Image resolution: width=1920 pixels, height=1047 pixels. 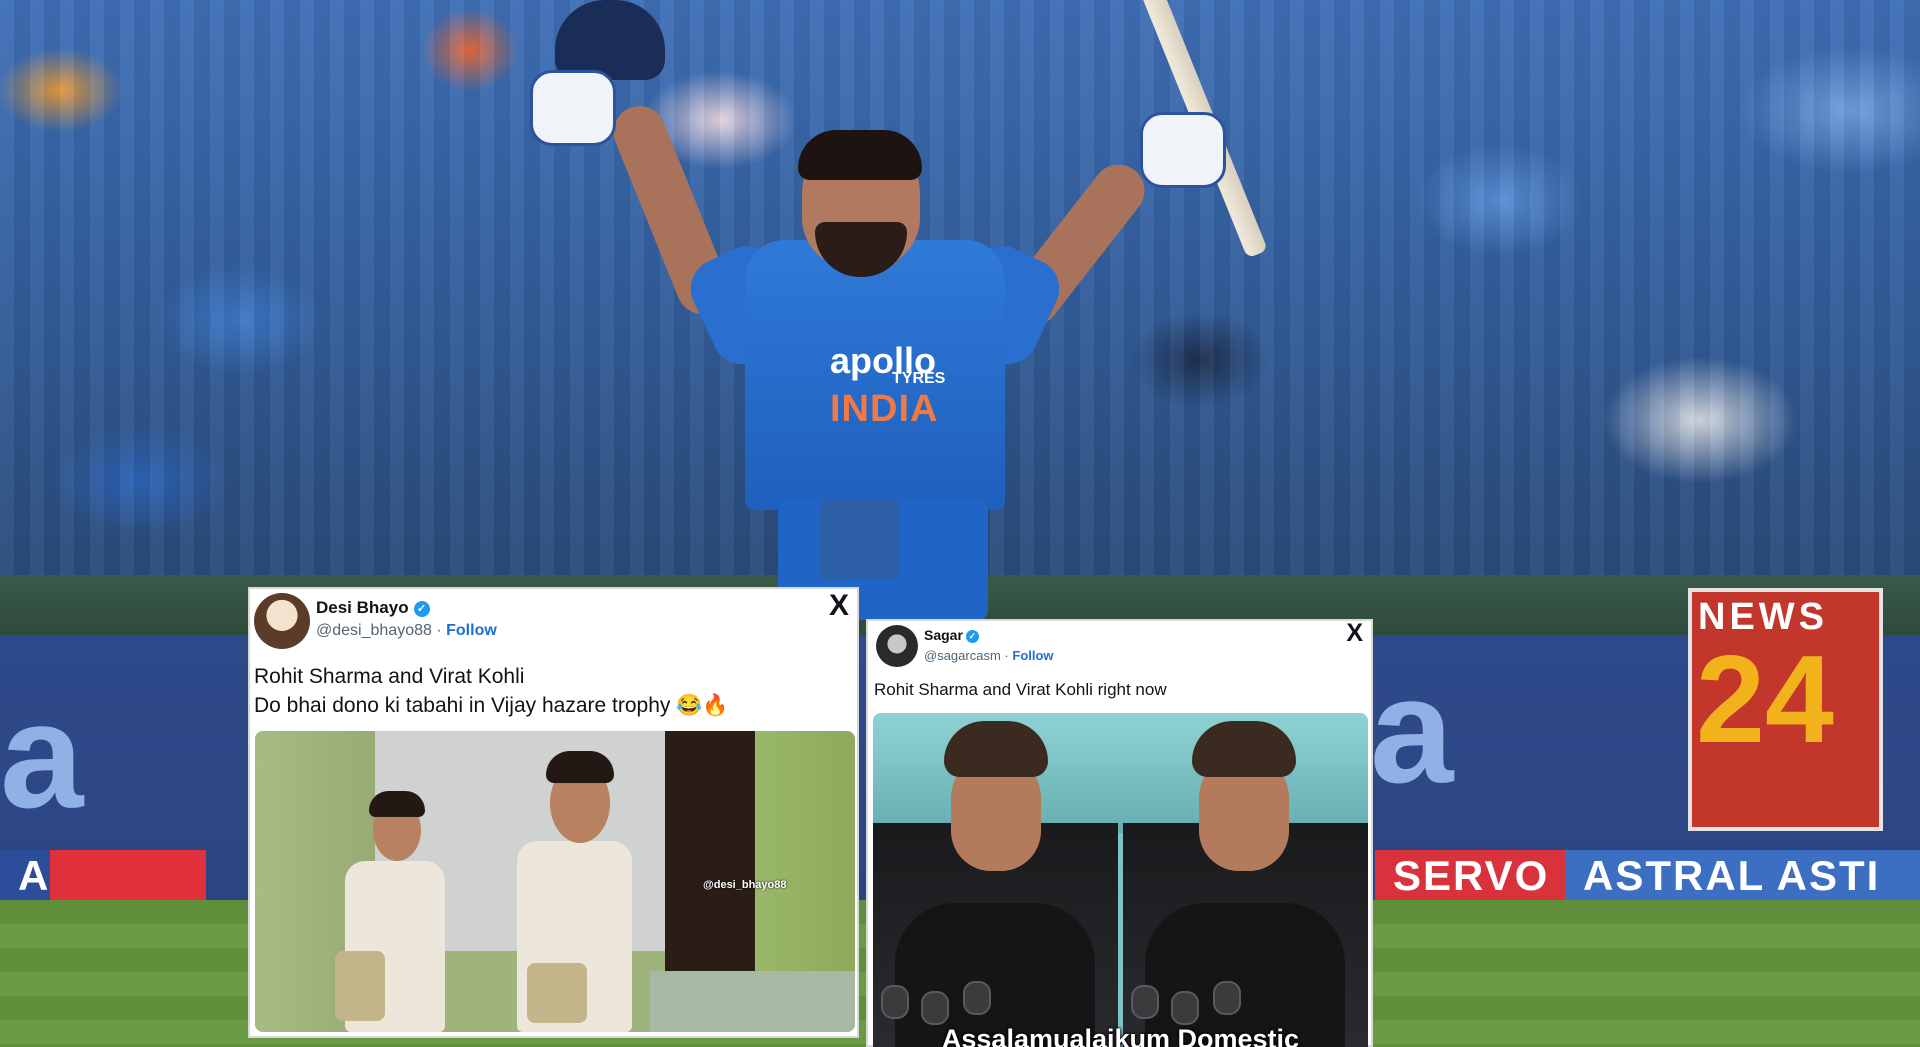 What do you see at coordinates (360, 986) in the screenshot?
I see `meme-bag-left` at bounding box center [360, 986].